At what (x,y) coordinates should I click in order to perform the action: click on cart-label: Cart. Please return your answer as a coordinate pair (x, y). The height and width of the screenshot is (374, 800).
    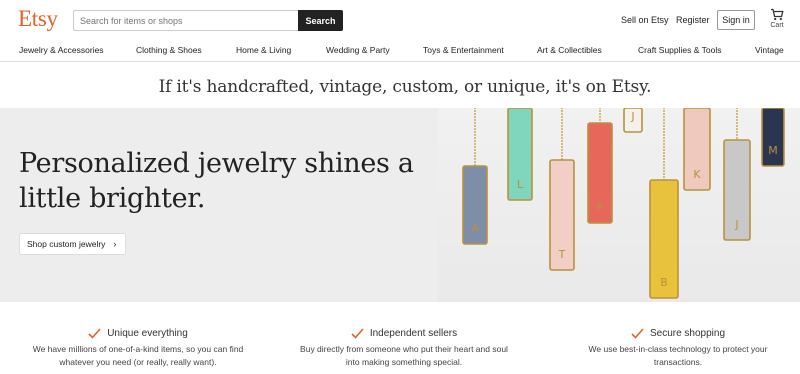
    Looking at the image, I should click on (777, 25).